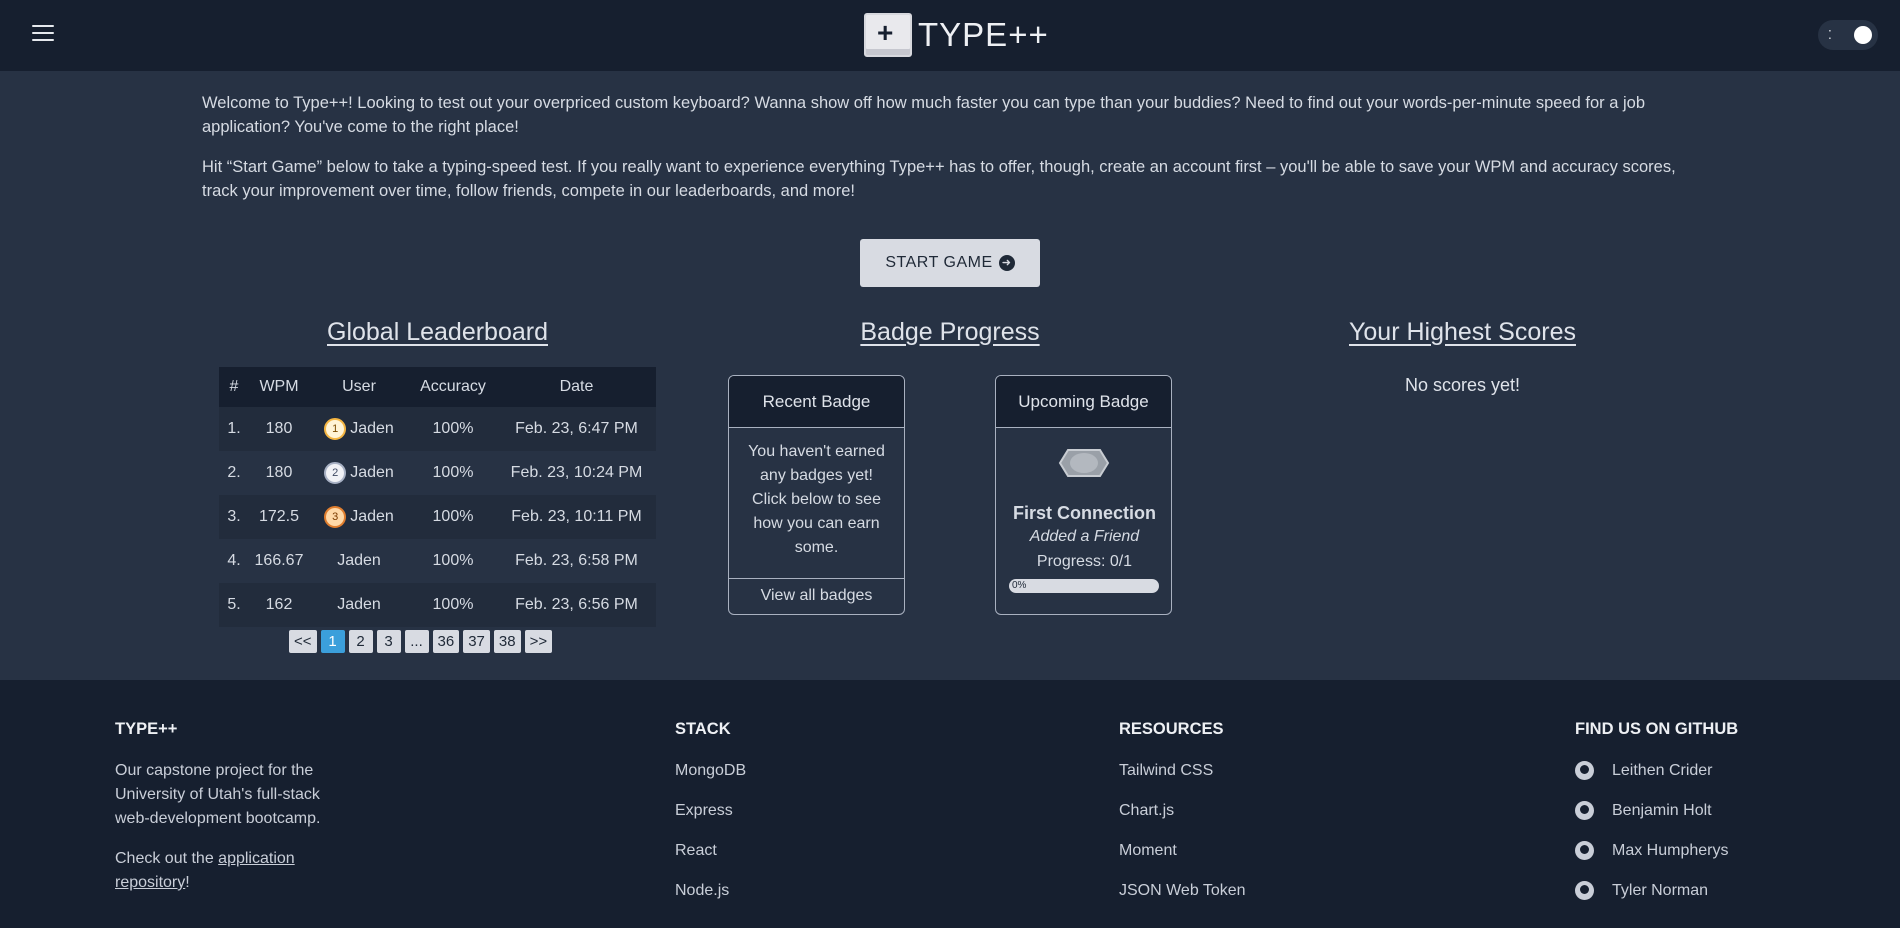 Image resolution: width=1900 pixels, height=928 pixels. I want to click on table-row: 1. 180 1 Jaden 100% Feb. 23, 6:47 PM, so click(437, 429).